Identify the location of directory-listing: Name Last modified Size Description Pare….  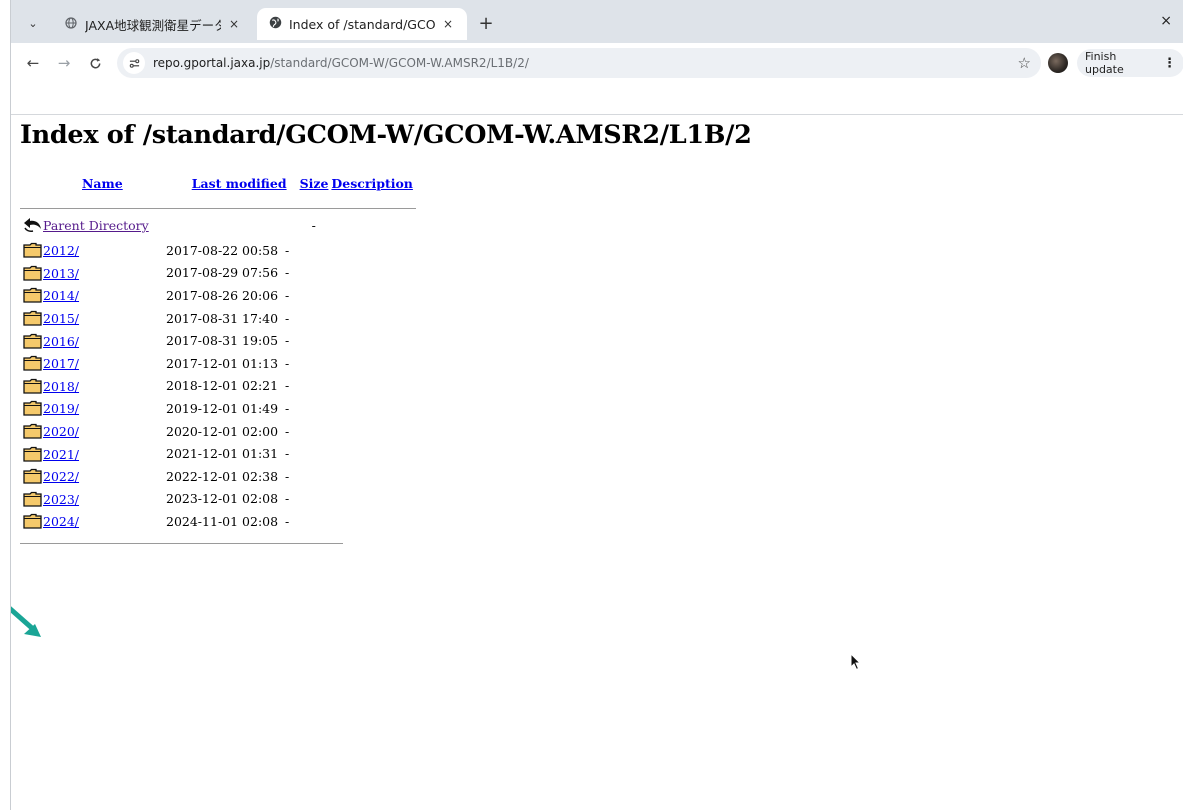
(218, 204).